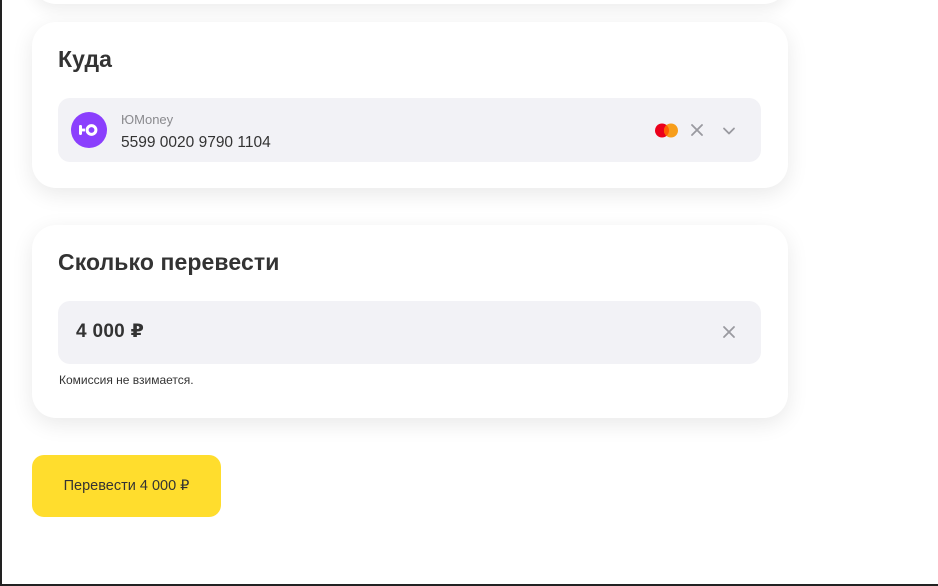 The image size is (938, 586). Describe the element at coordinates (196, 142) in the screenshot. I see `account-number: 5599 0020 9790 1104` at that location.